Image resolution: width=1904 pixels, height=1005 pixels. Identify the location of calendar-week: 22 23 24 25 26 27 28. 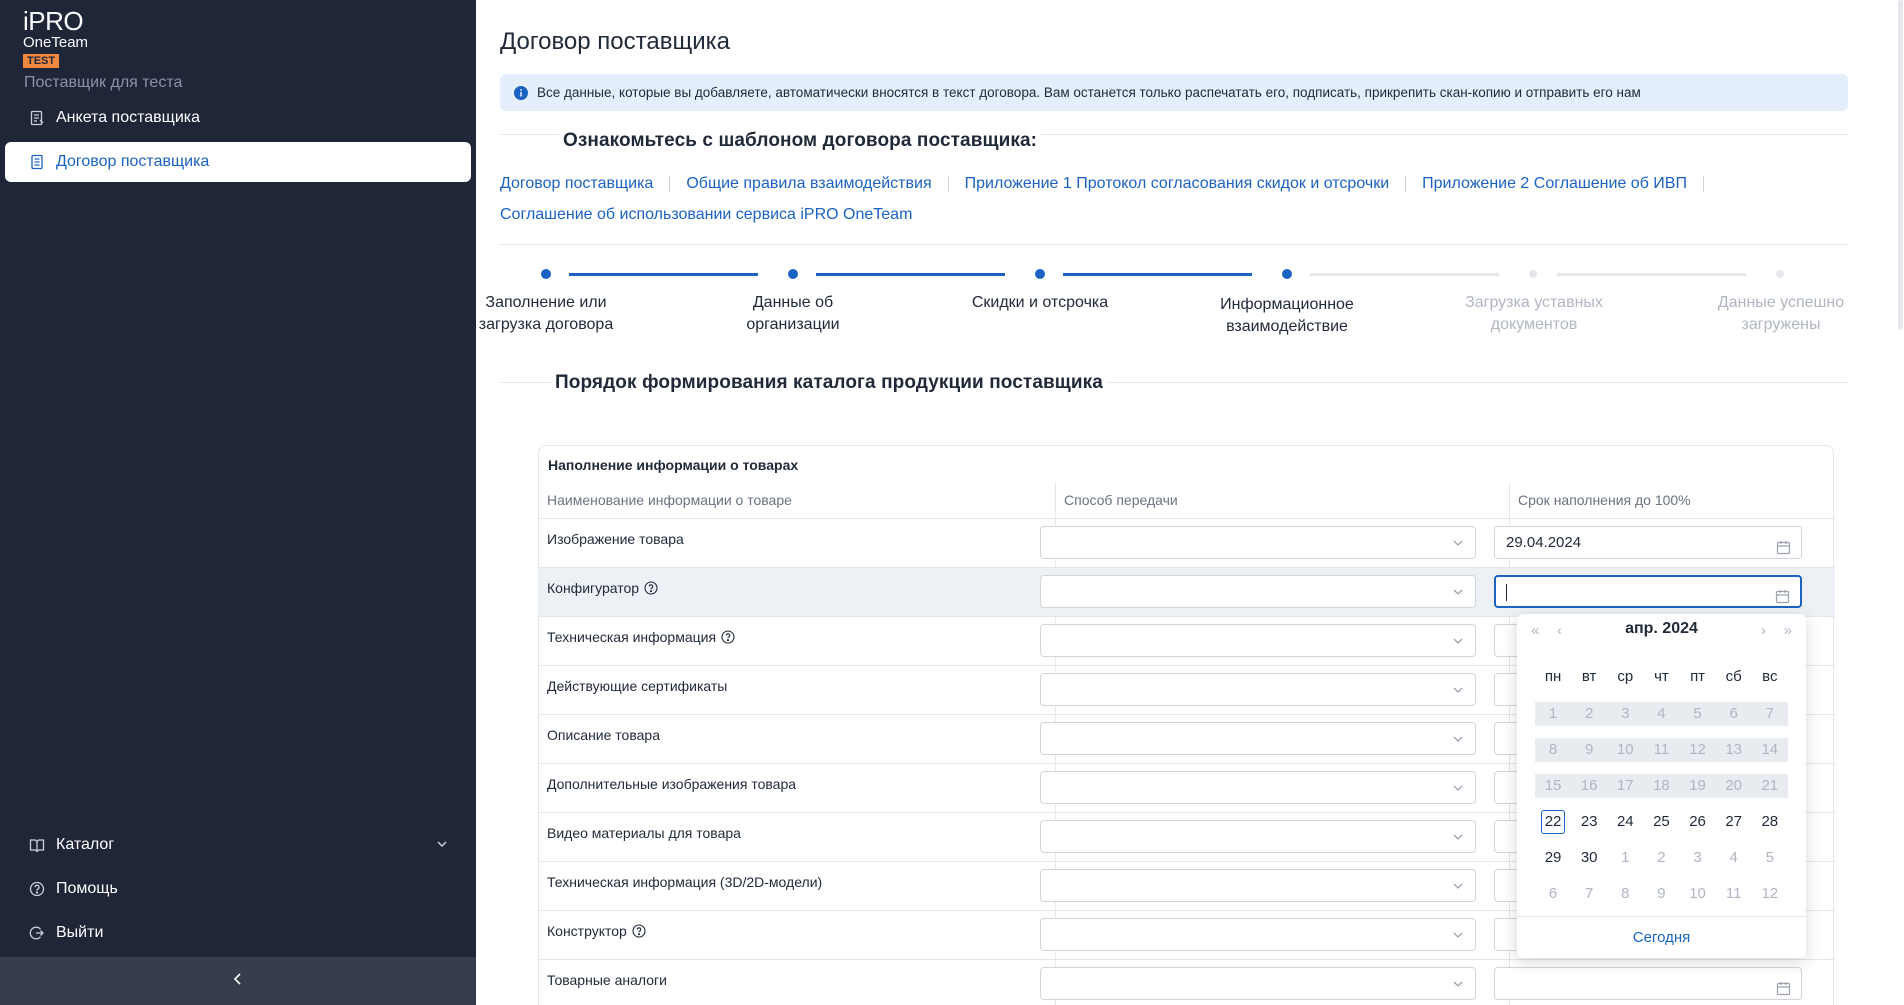
(1661, 822).